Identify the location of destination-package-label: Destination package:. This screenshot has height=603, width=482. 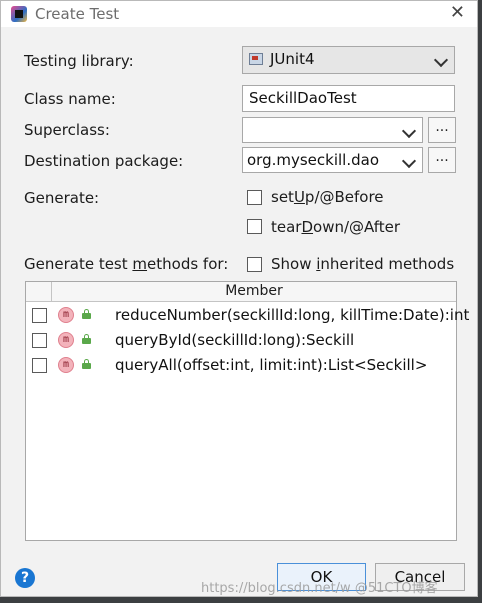
(104, 161).